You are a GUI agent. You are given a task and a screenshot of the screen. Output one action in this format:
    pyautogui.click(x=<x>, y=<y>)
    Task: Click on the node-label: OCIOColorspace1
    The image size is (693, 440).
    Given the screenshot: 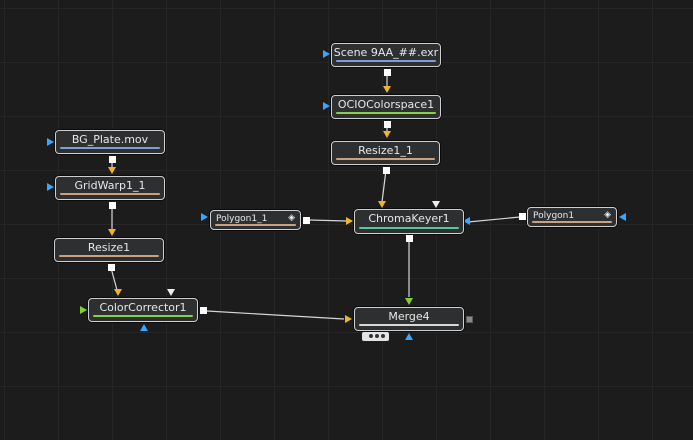 What is the action you would take?
    pyautogui.click(x=386, y=104)
    